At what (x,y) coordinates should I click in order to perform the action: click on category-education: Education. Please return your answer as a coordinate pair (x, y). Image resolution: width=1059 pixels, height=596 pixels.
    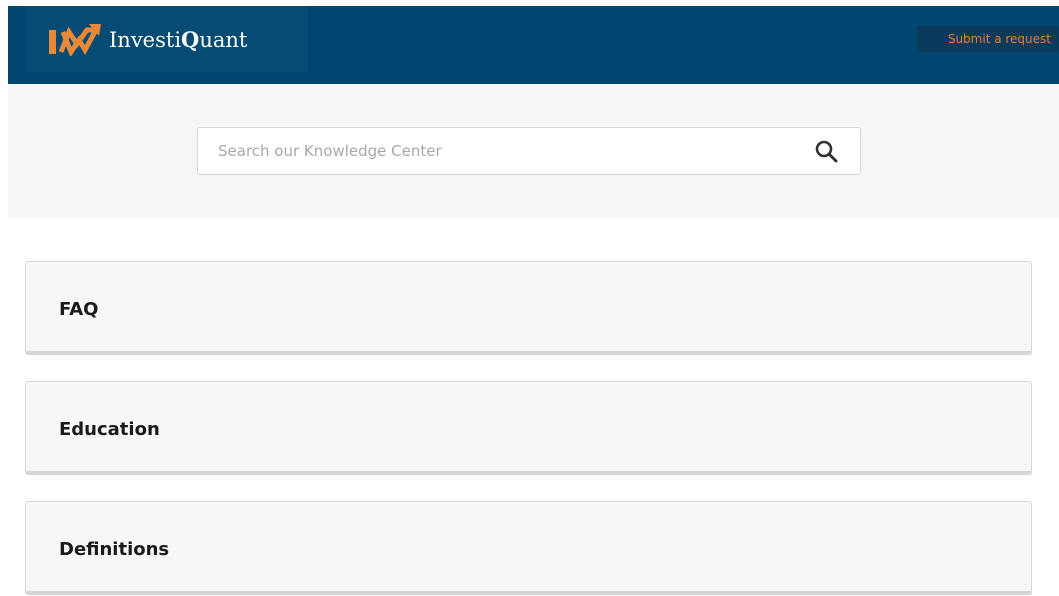
    Looking at the image, I should click on (528, 428).